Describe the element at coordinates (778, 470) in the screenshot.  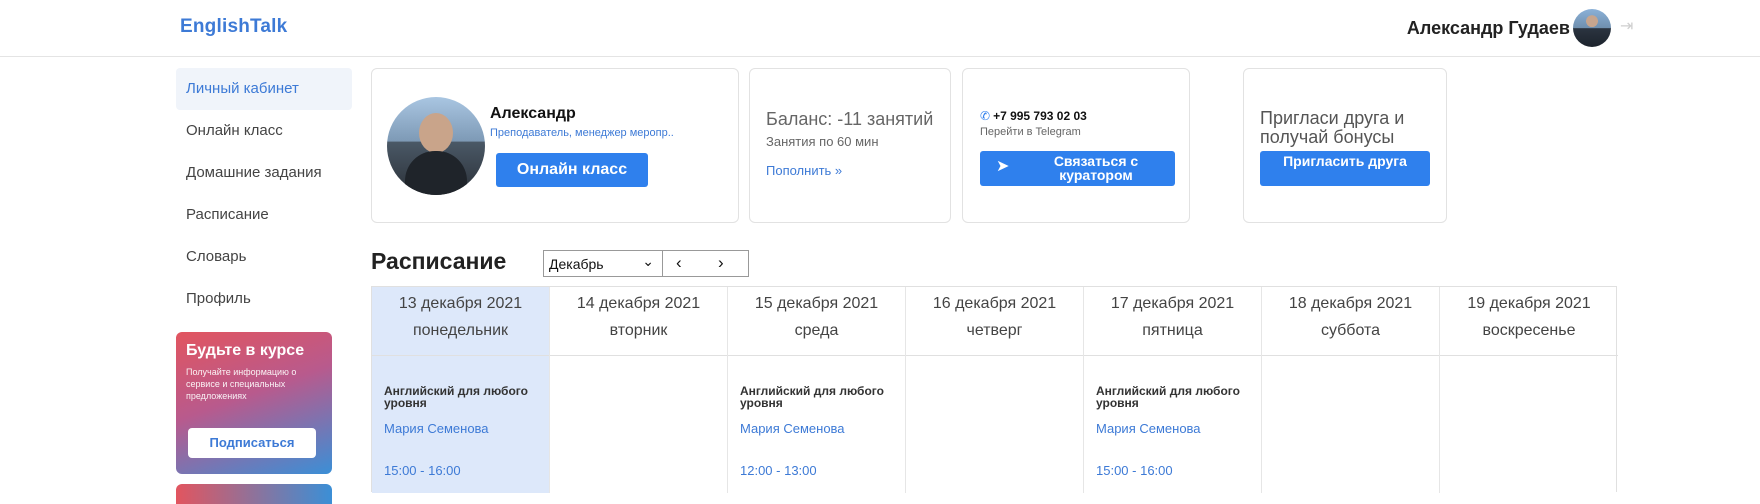
I see `lesson-time: 12:00 - 13:00` at that location.